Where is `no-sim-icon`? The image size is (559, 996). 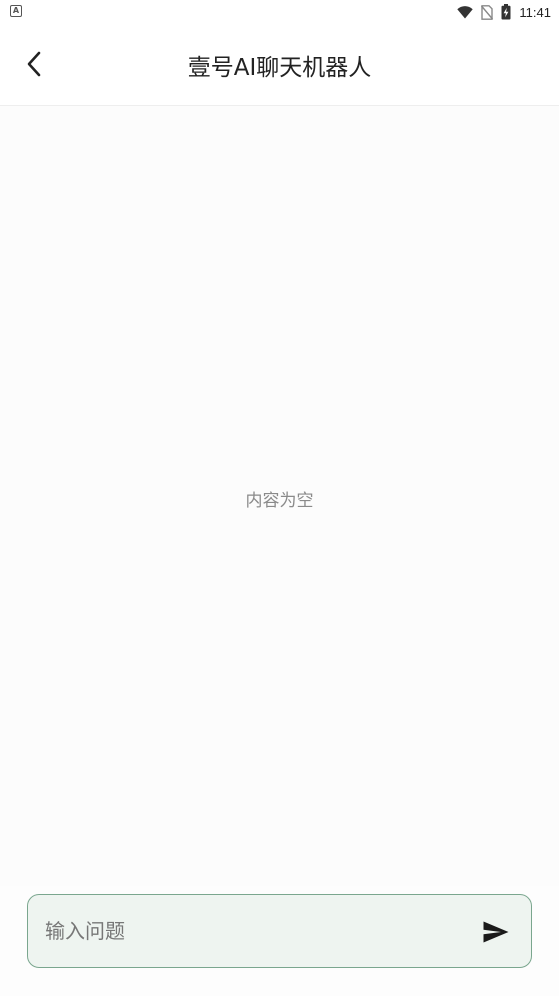 no-sim-icon is located at coordinates (487, 12).